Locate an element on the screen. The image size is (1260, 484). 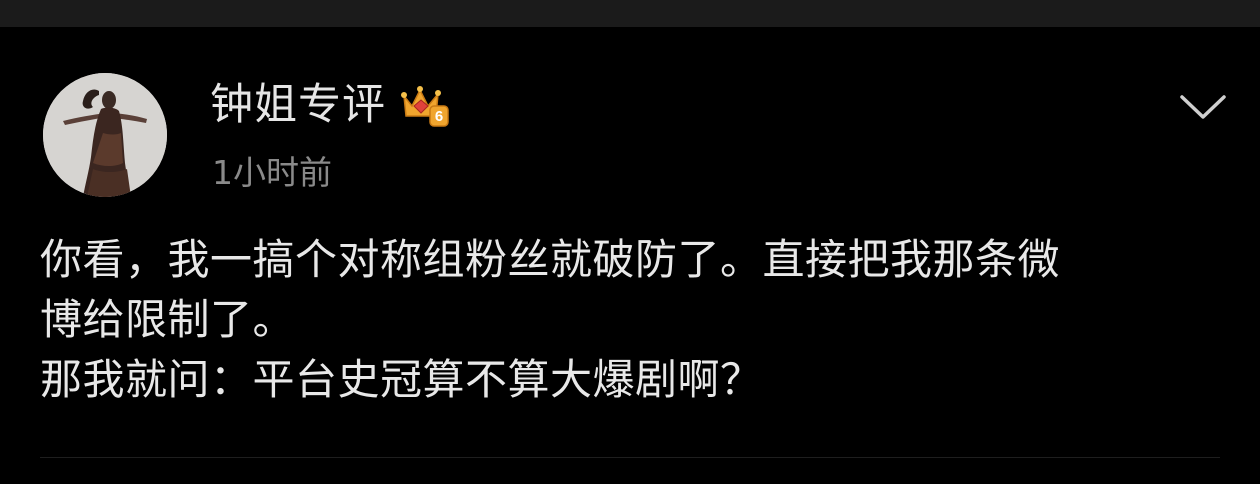
top-bar is located at coordinates (630, 13).